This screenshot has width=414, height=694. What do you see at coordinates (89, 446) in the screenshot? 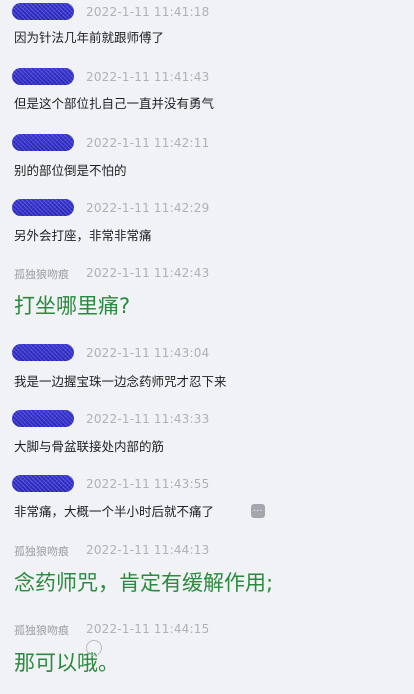
I see `message-text: 大脚与骨盆联接处内部的筋` at bounding box center [89, 446].